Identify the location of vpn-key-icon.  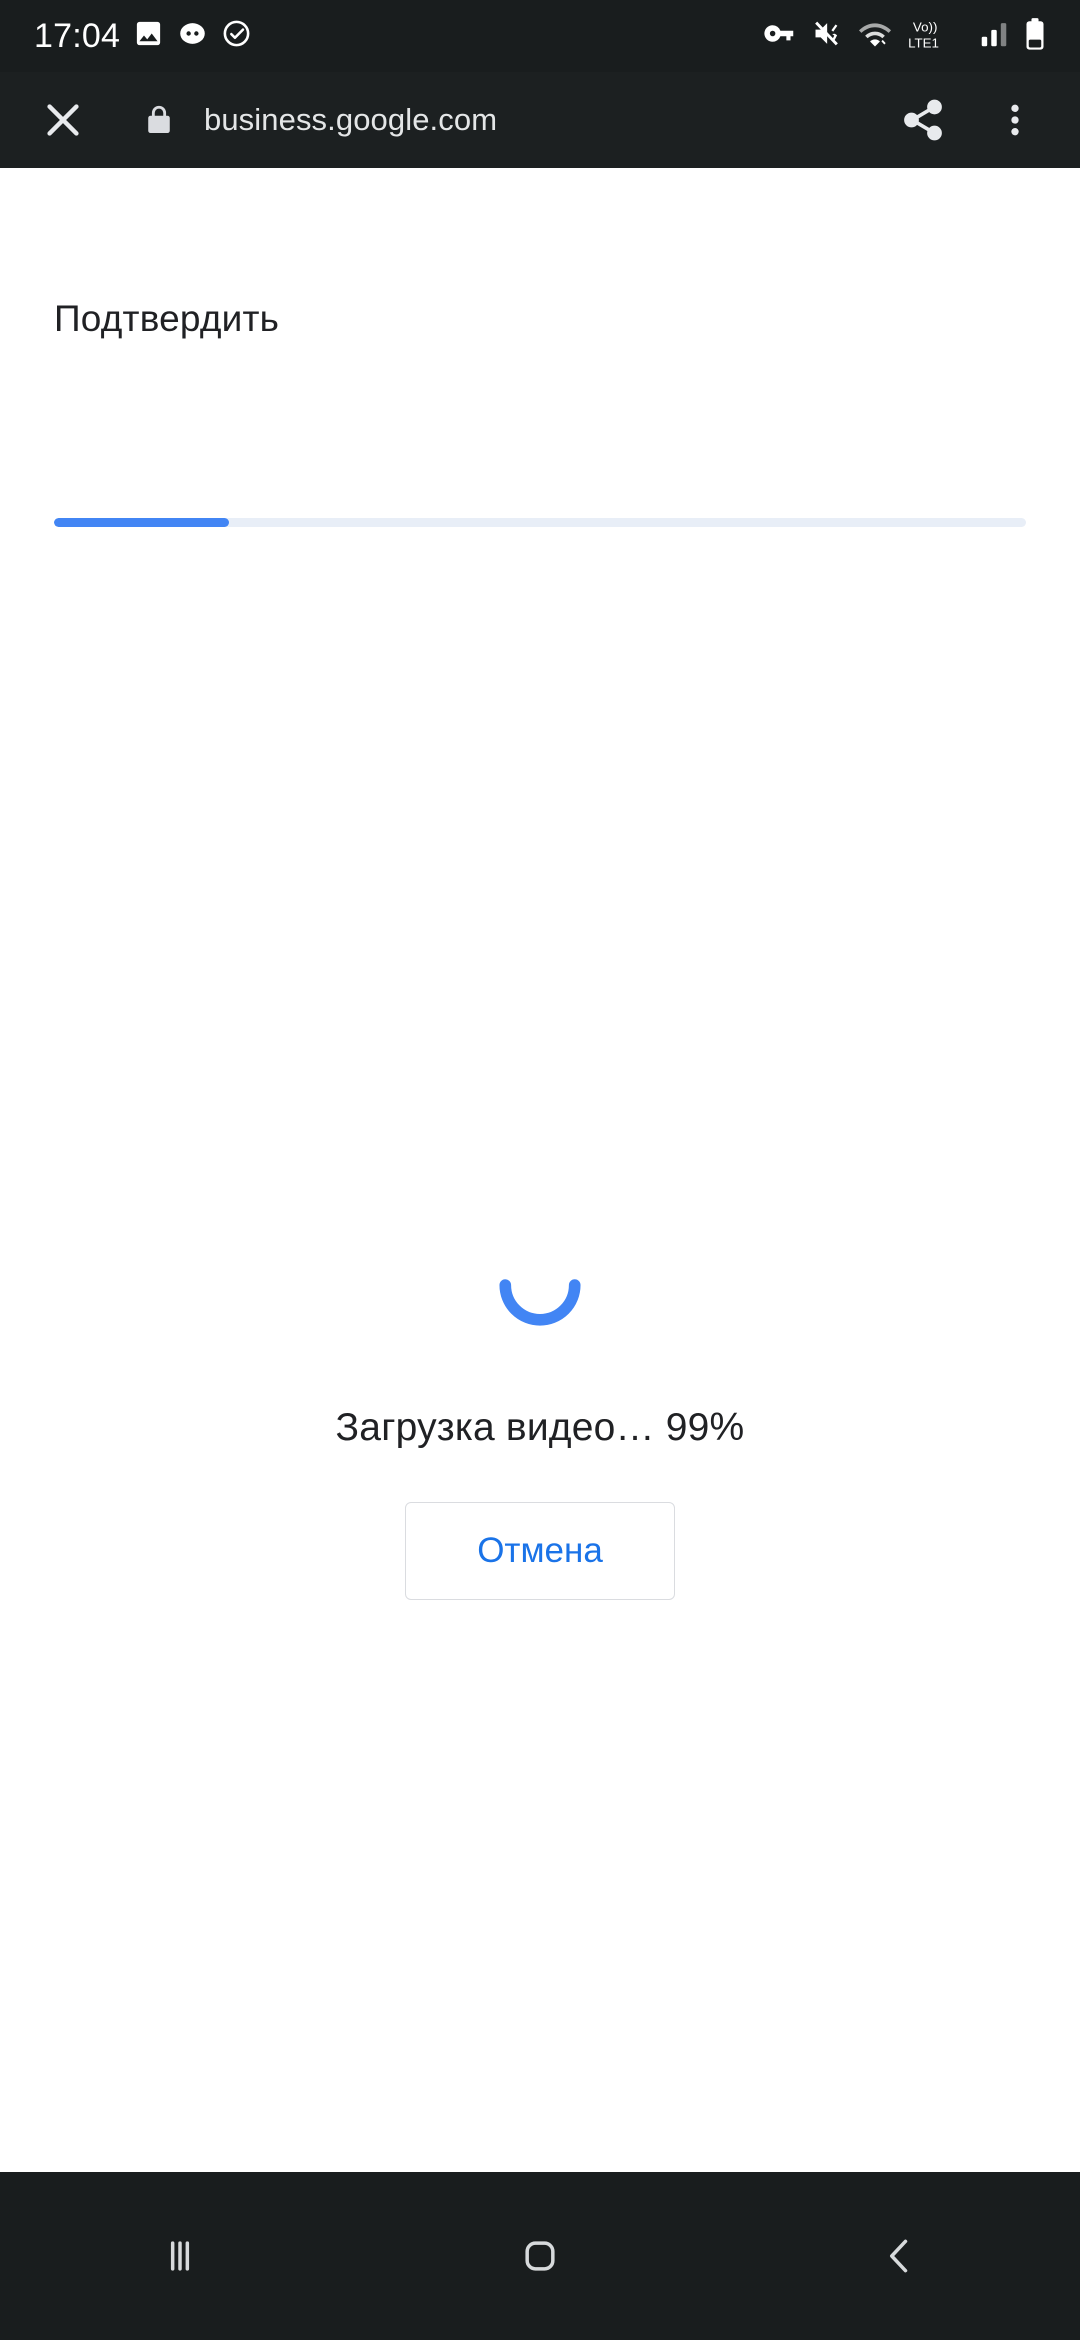
(779, 36).